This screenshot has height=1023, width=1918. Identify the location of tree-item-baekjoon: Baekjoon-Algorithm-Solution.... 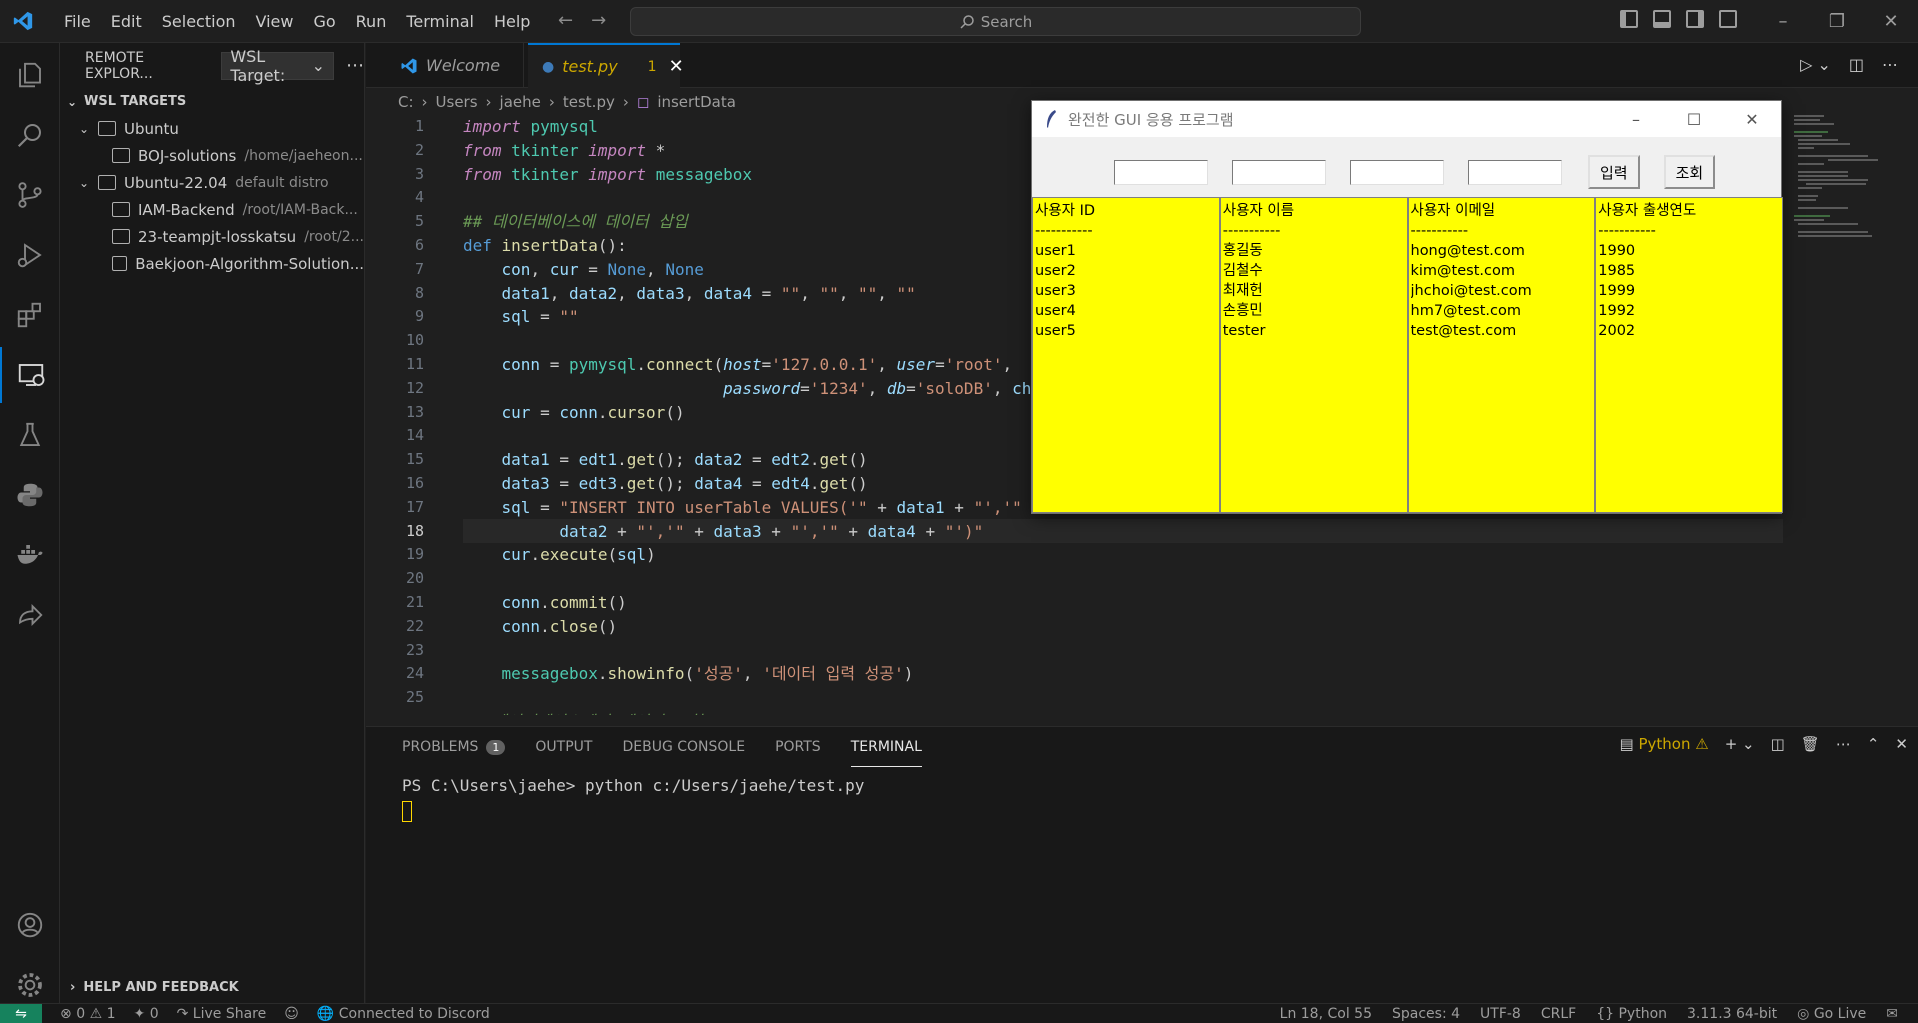
(212, 263).